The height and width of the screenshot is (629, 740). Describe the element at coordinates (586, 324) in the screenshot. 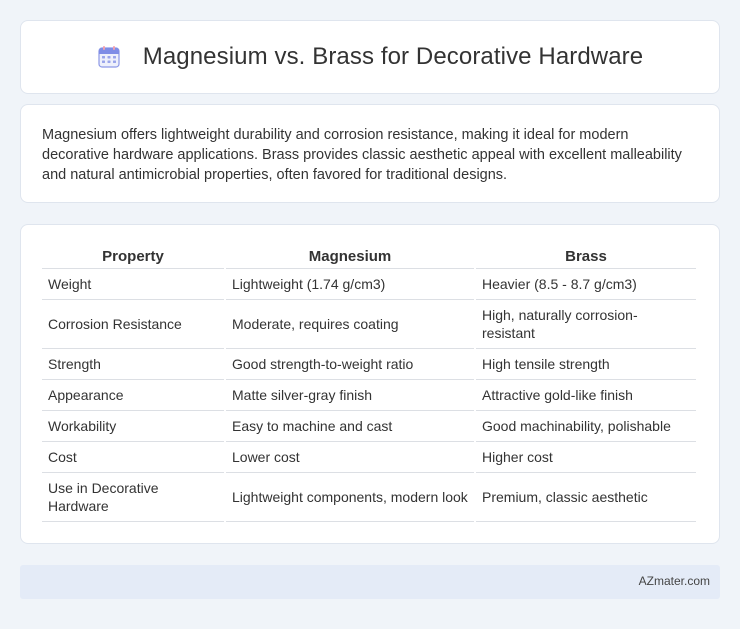

I see `cell-brass: High, naturally corrosion-resistant` at that location.